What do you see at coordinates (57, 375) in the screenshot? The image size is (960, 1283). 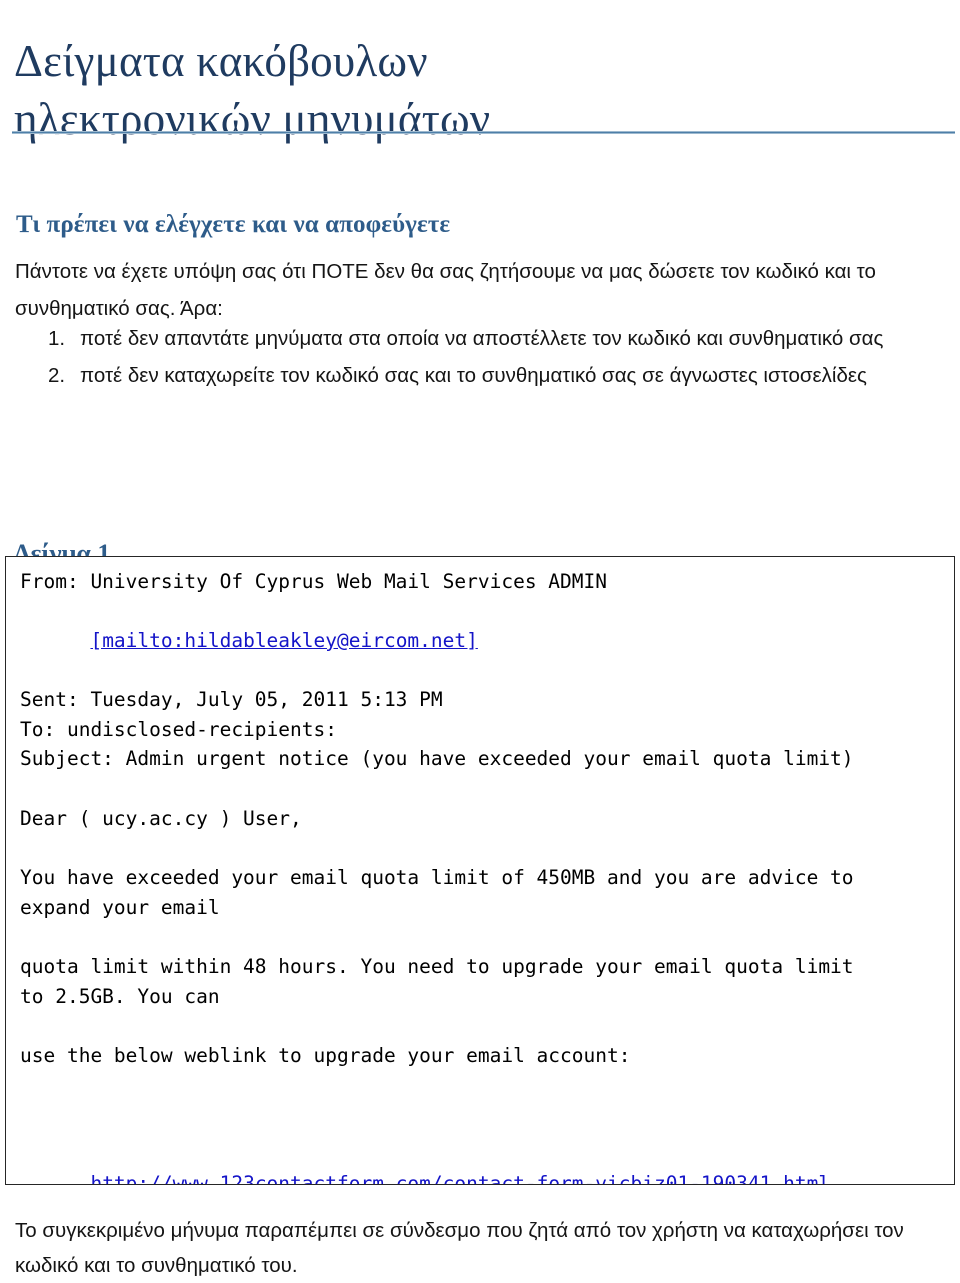 I see `list-item-marker: 2.` at bounding box center [57, 375].